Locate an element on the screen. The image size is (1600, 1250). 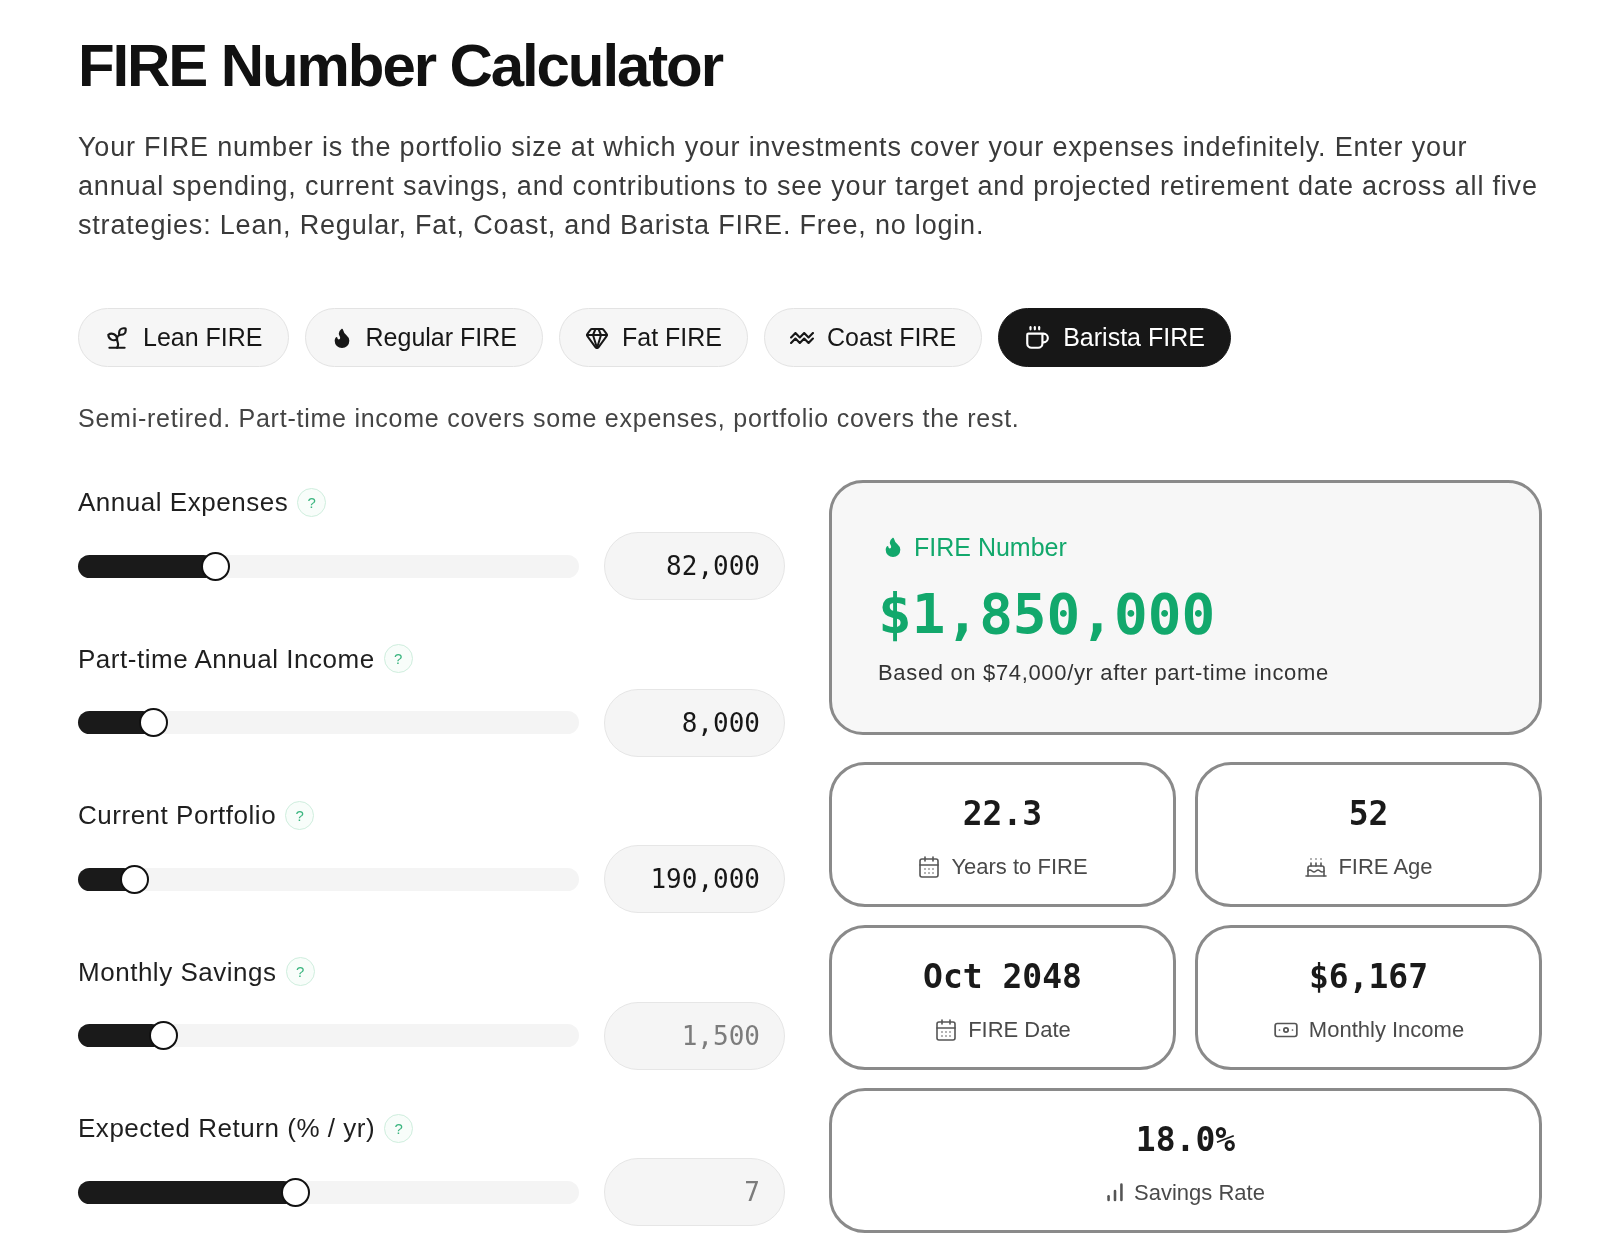
fire-number-value: $1,850,000 is located at coordinates (1047, 614).